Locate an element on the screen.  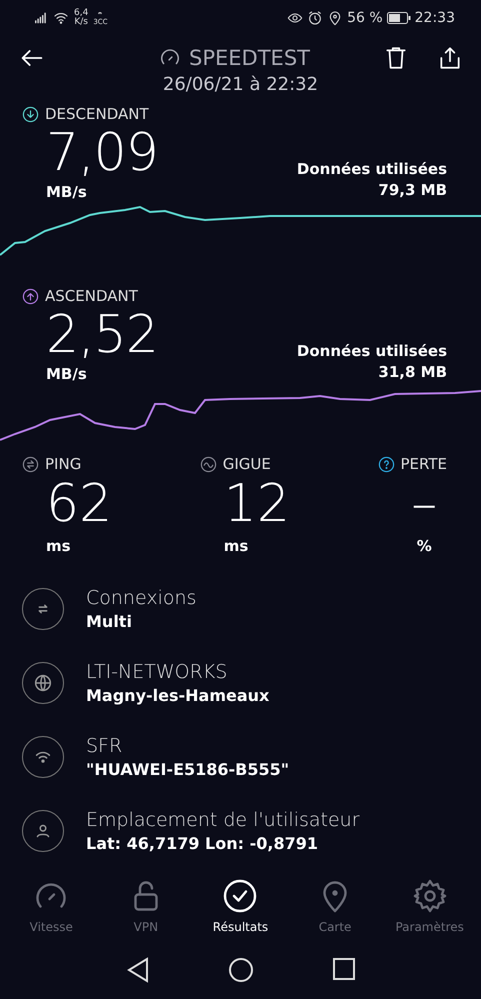
back-icon is located at coordinates (138, 970).